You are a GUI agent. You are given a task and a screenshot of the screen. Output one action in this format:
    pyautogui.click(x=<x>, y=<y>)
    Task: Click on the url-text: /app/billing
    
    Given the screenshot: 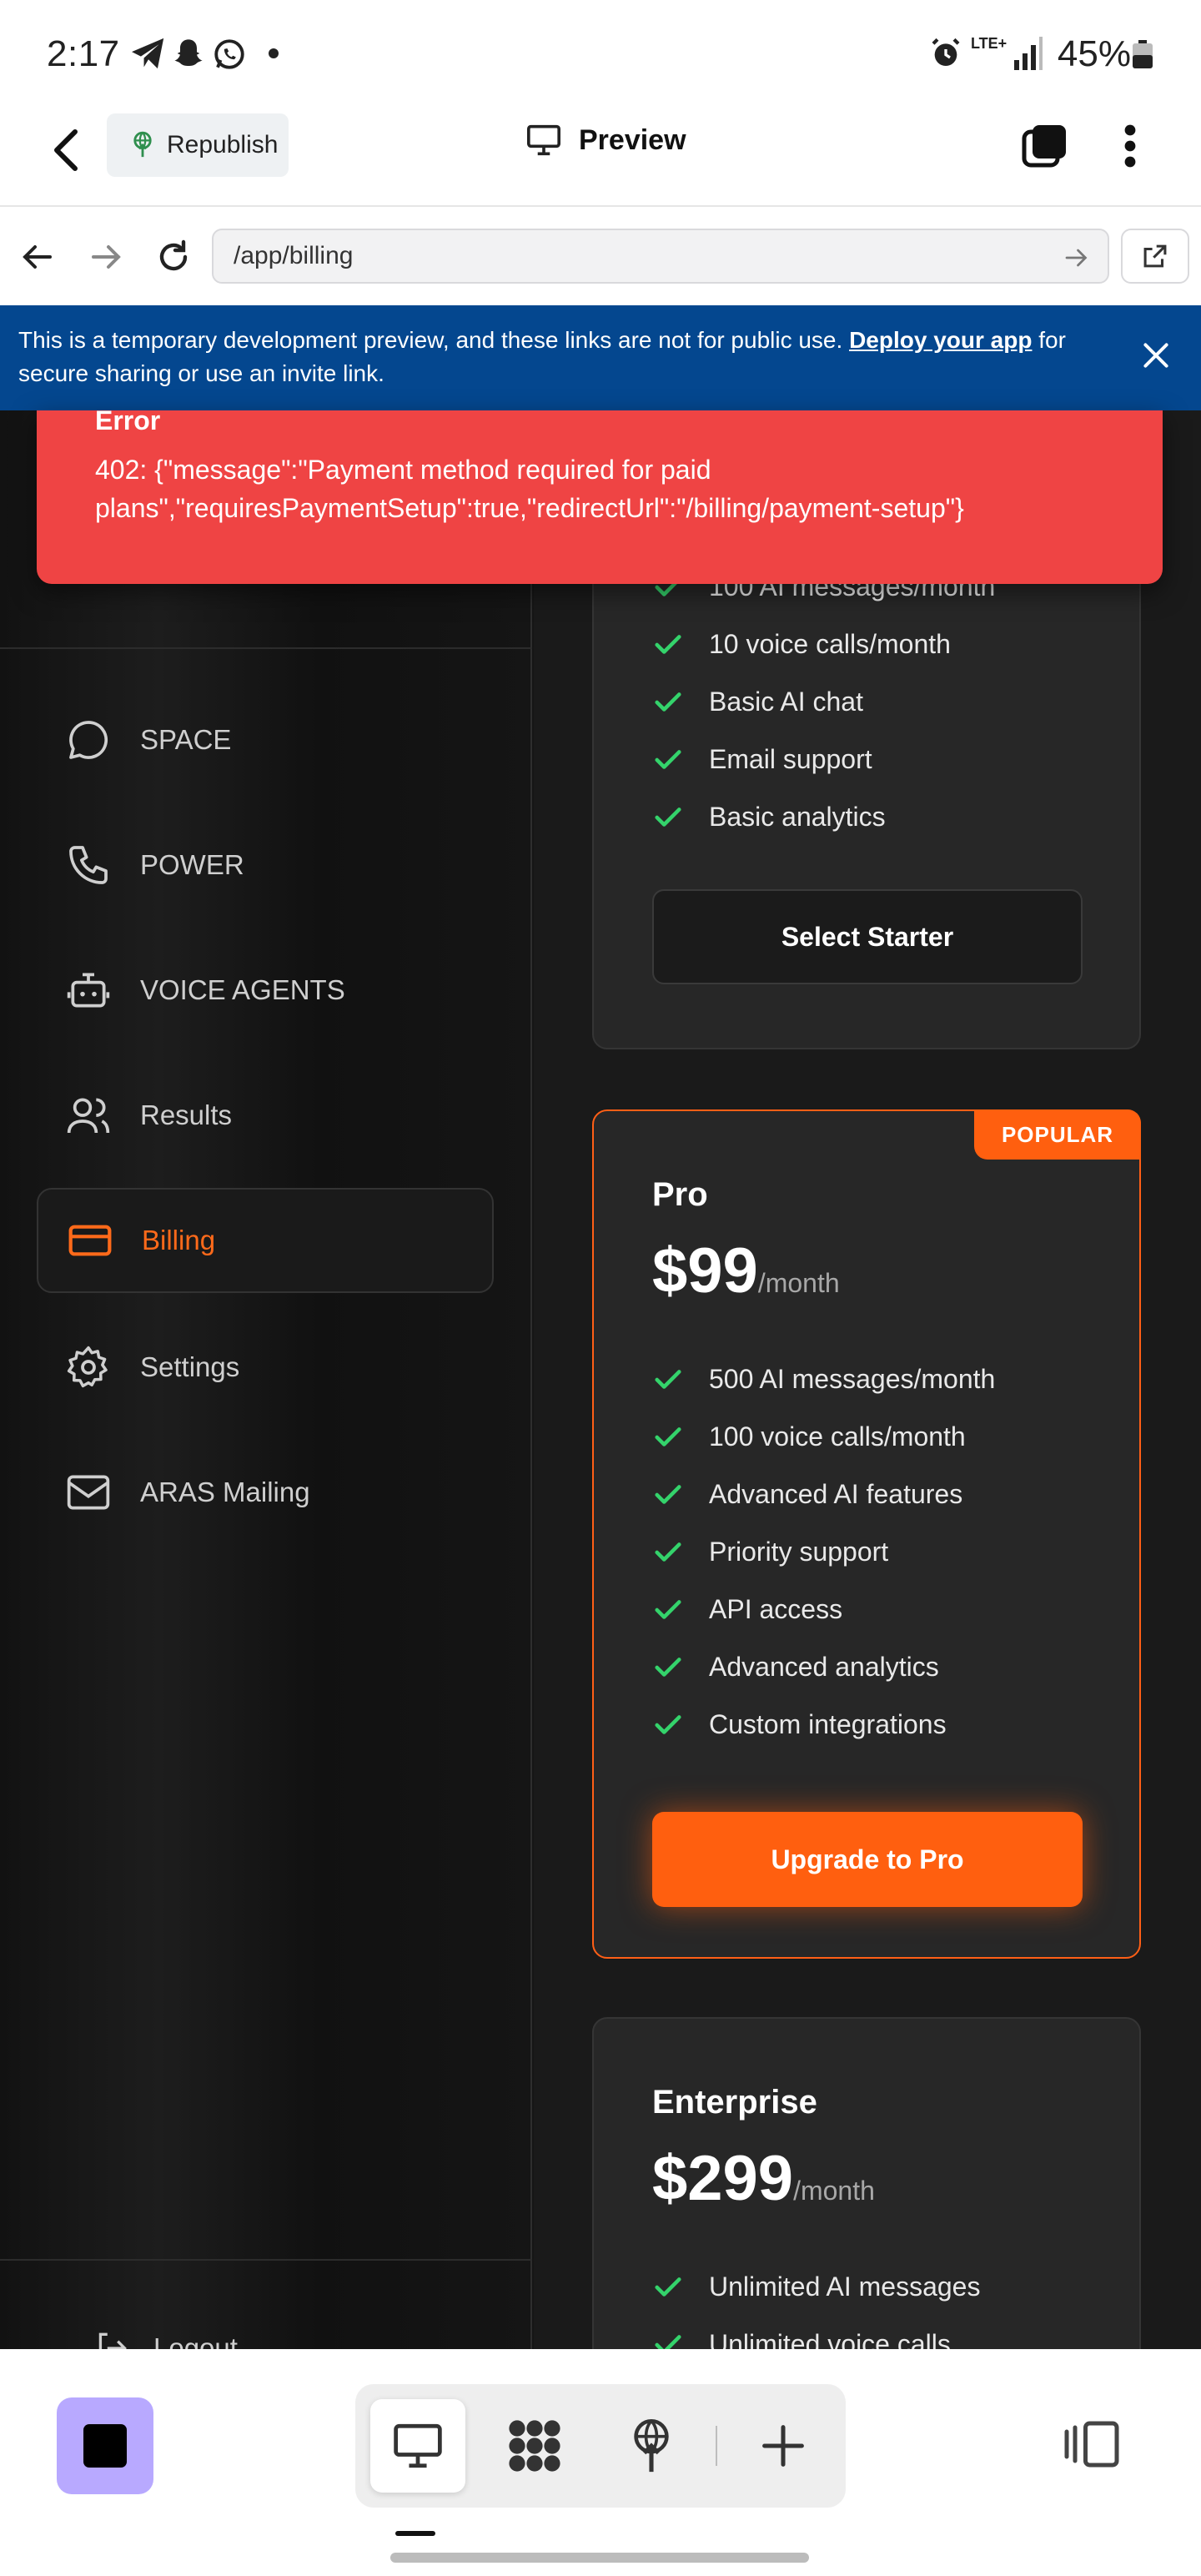 What is the action you would take?
    pyautogui.click(x=294, y=255)
    